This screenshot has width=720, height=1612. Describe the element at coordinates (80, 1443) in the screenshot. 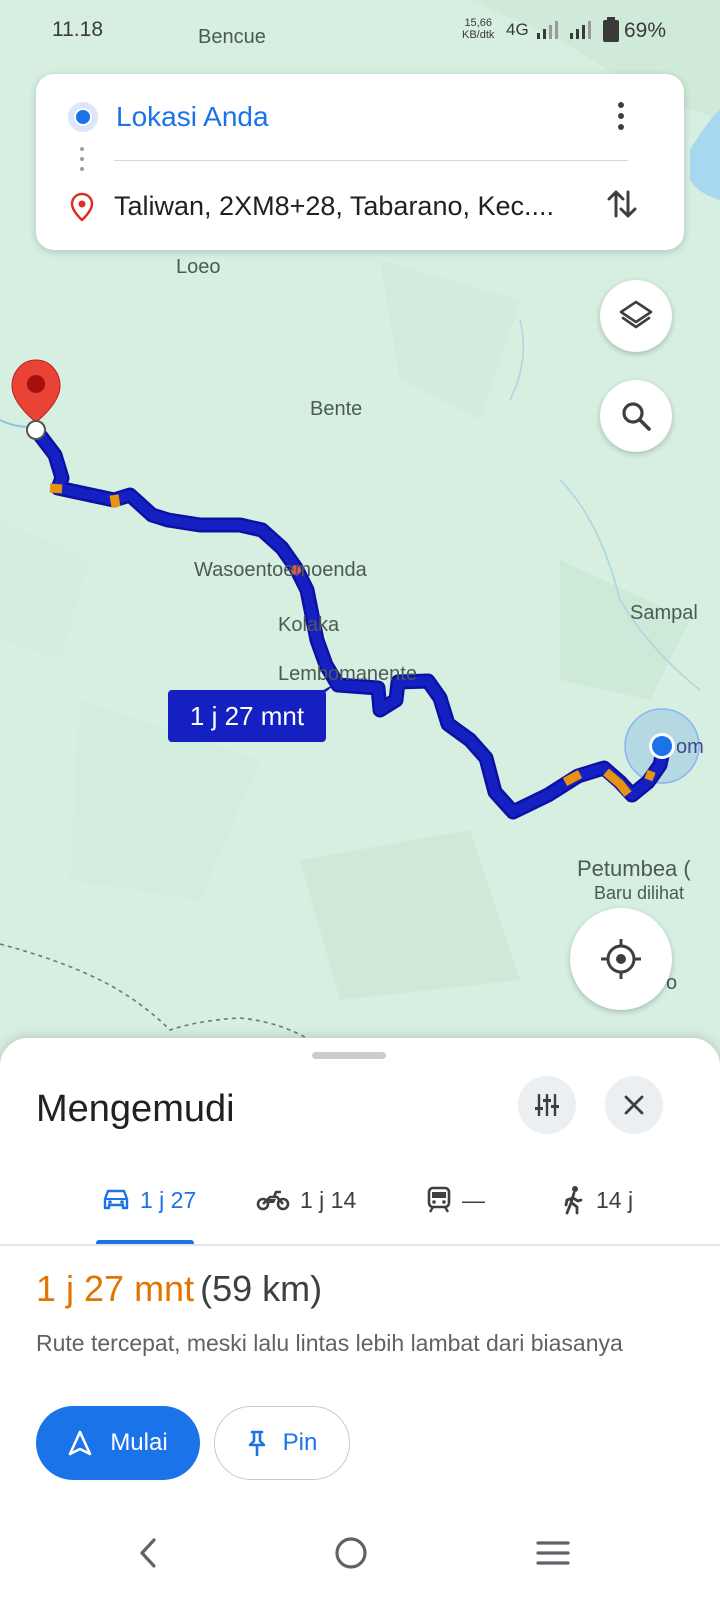

I see `navigation-icon` at that location.